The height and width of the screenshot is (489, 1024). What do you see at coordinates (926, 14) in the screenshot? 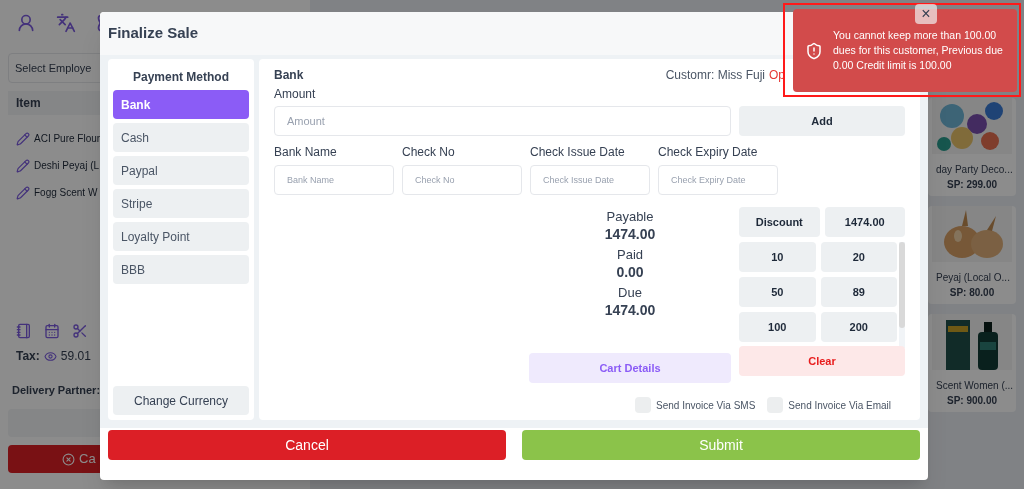
I see `close-button: ×` at bounding box center [926, 14].